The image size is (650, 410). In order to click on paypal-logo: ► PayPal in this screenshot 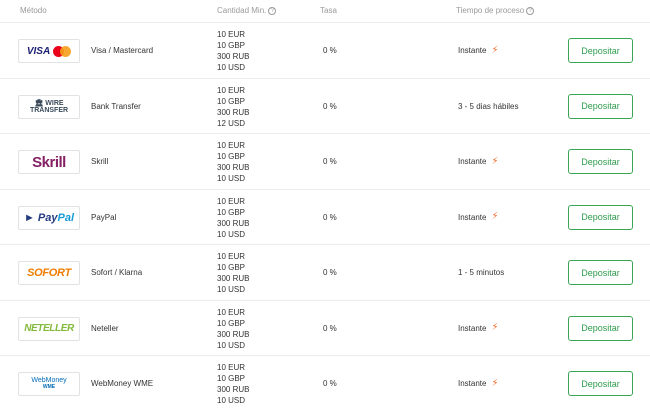, I will do `click(49, 217)`.